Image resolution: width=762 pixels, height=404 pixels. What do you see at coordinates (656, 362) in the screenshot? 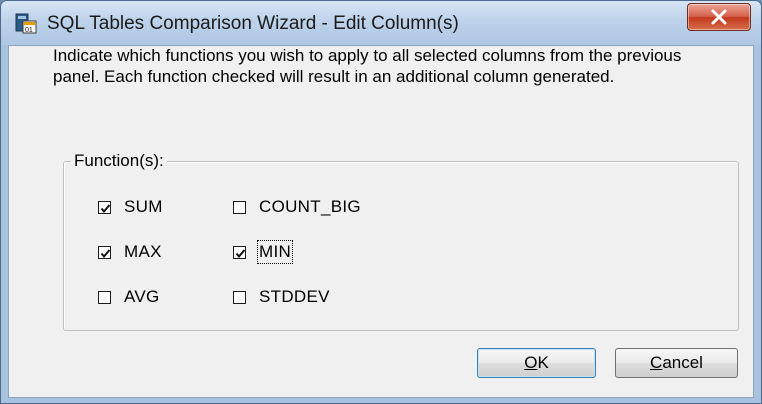
I see `cancel-mnemonic: C` at bounding box center [656, 362].